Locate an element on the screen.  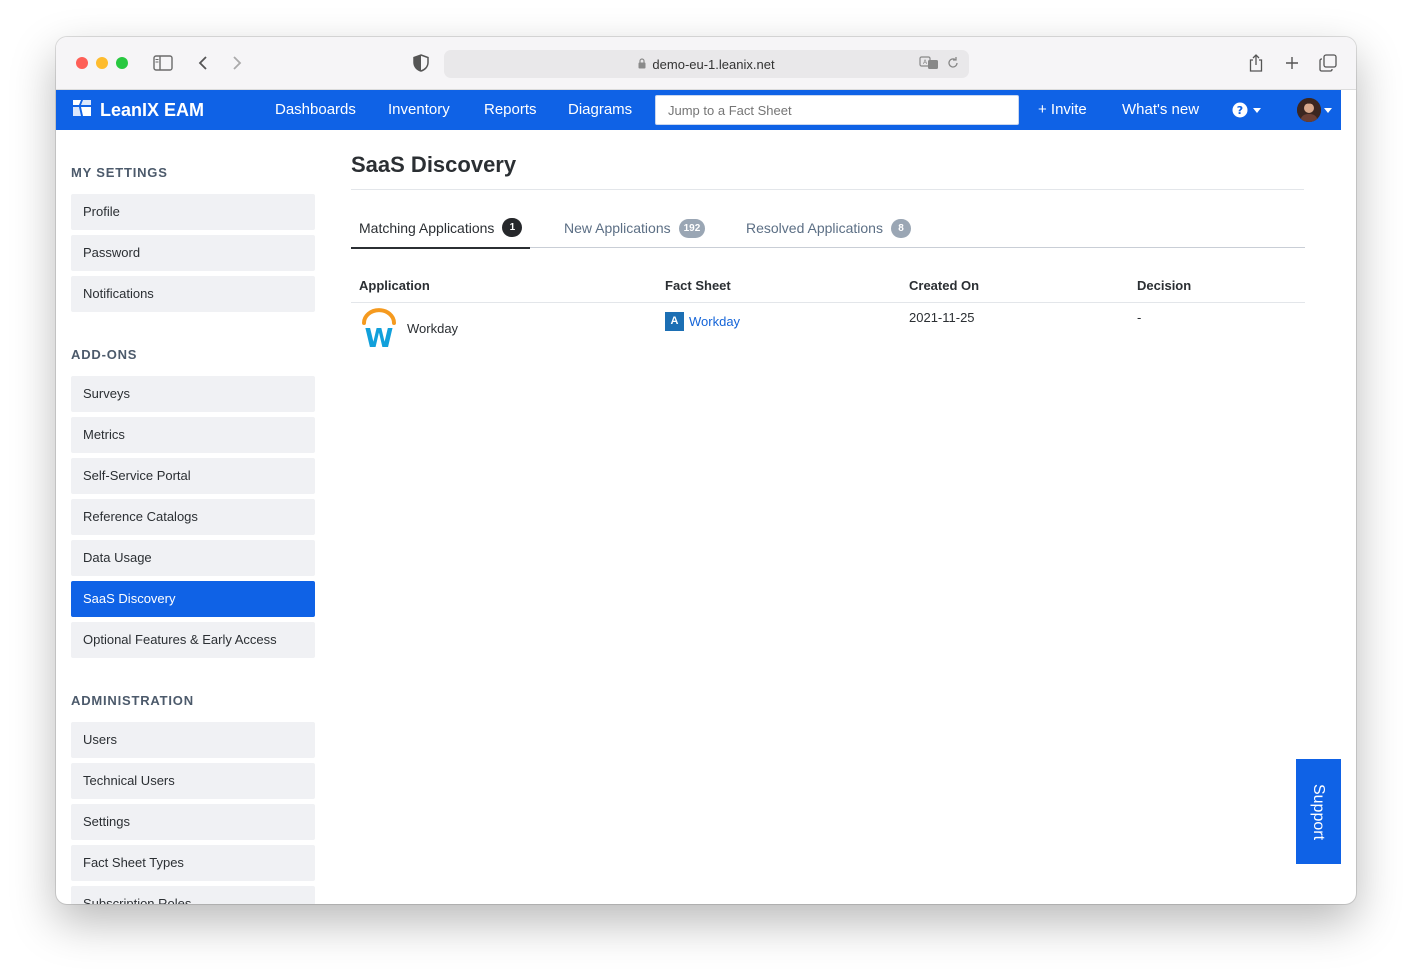
fact-sheet-name: Workday is located at coordinates (715, 321).